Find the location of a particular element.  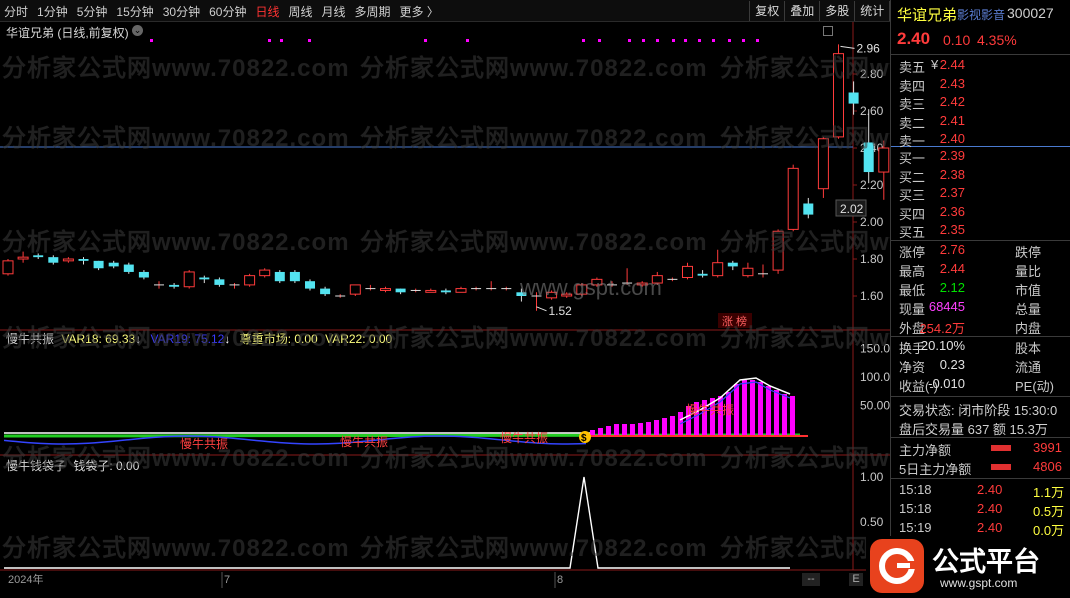

tick-volume: 1.1万 is located at coordinates (1049, 492).